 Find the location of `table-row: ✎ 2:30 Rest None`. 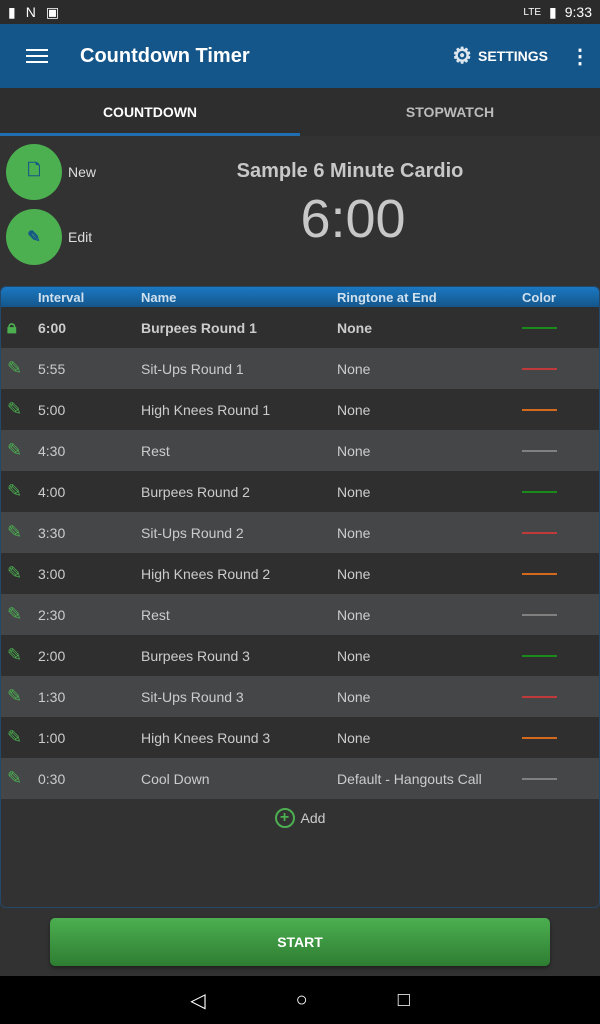

table-row: ✎ 2:30 Rest None is located at coordinates (300, 614).